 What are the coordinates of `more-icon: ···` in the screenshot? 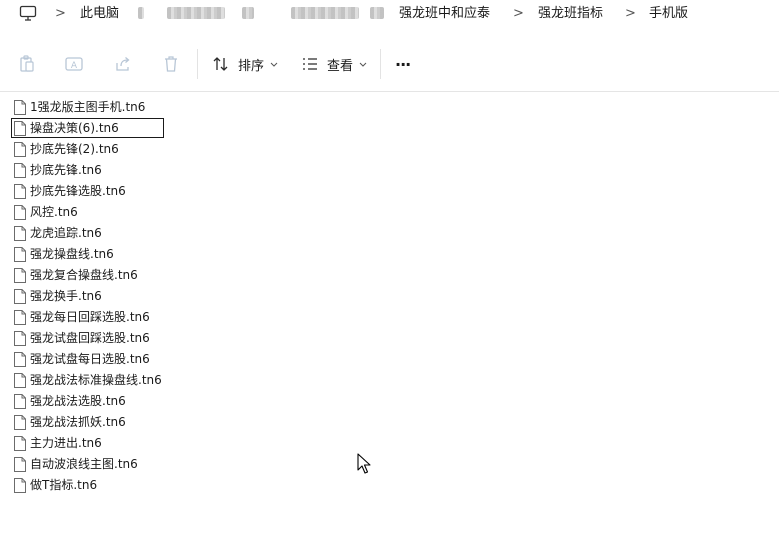 It's located at (403, 64).